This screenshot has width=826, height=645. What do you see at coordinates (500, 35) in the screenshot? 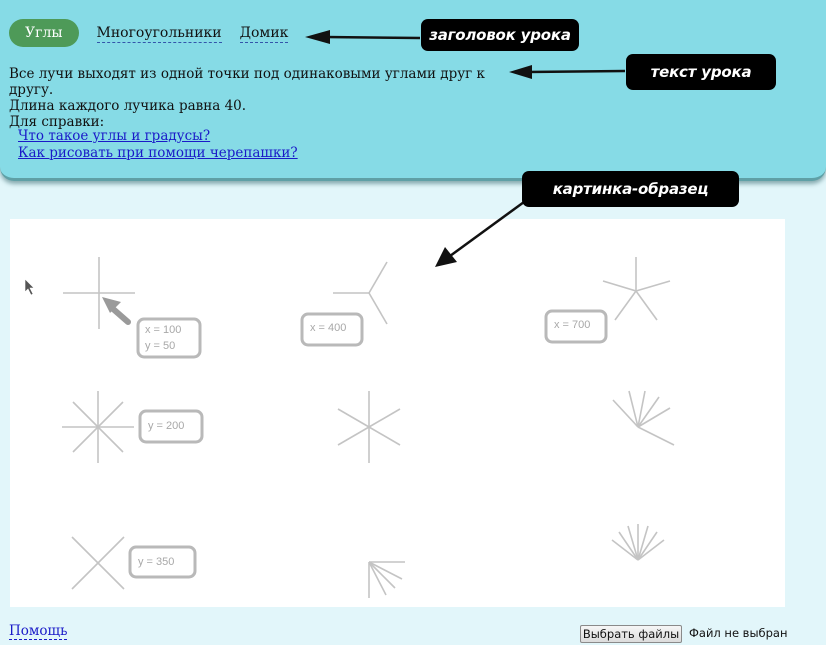
I see `callout-lesson-title: заголовок урока` at bounding box center [500, 35].